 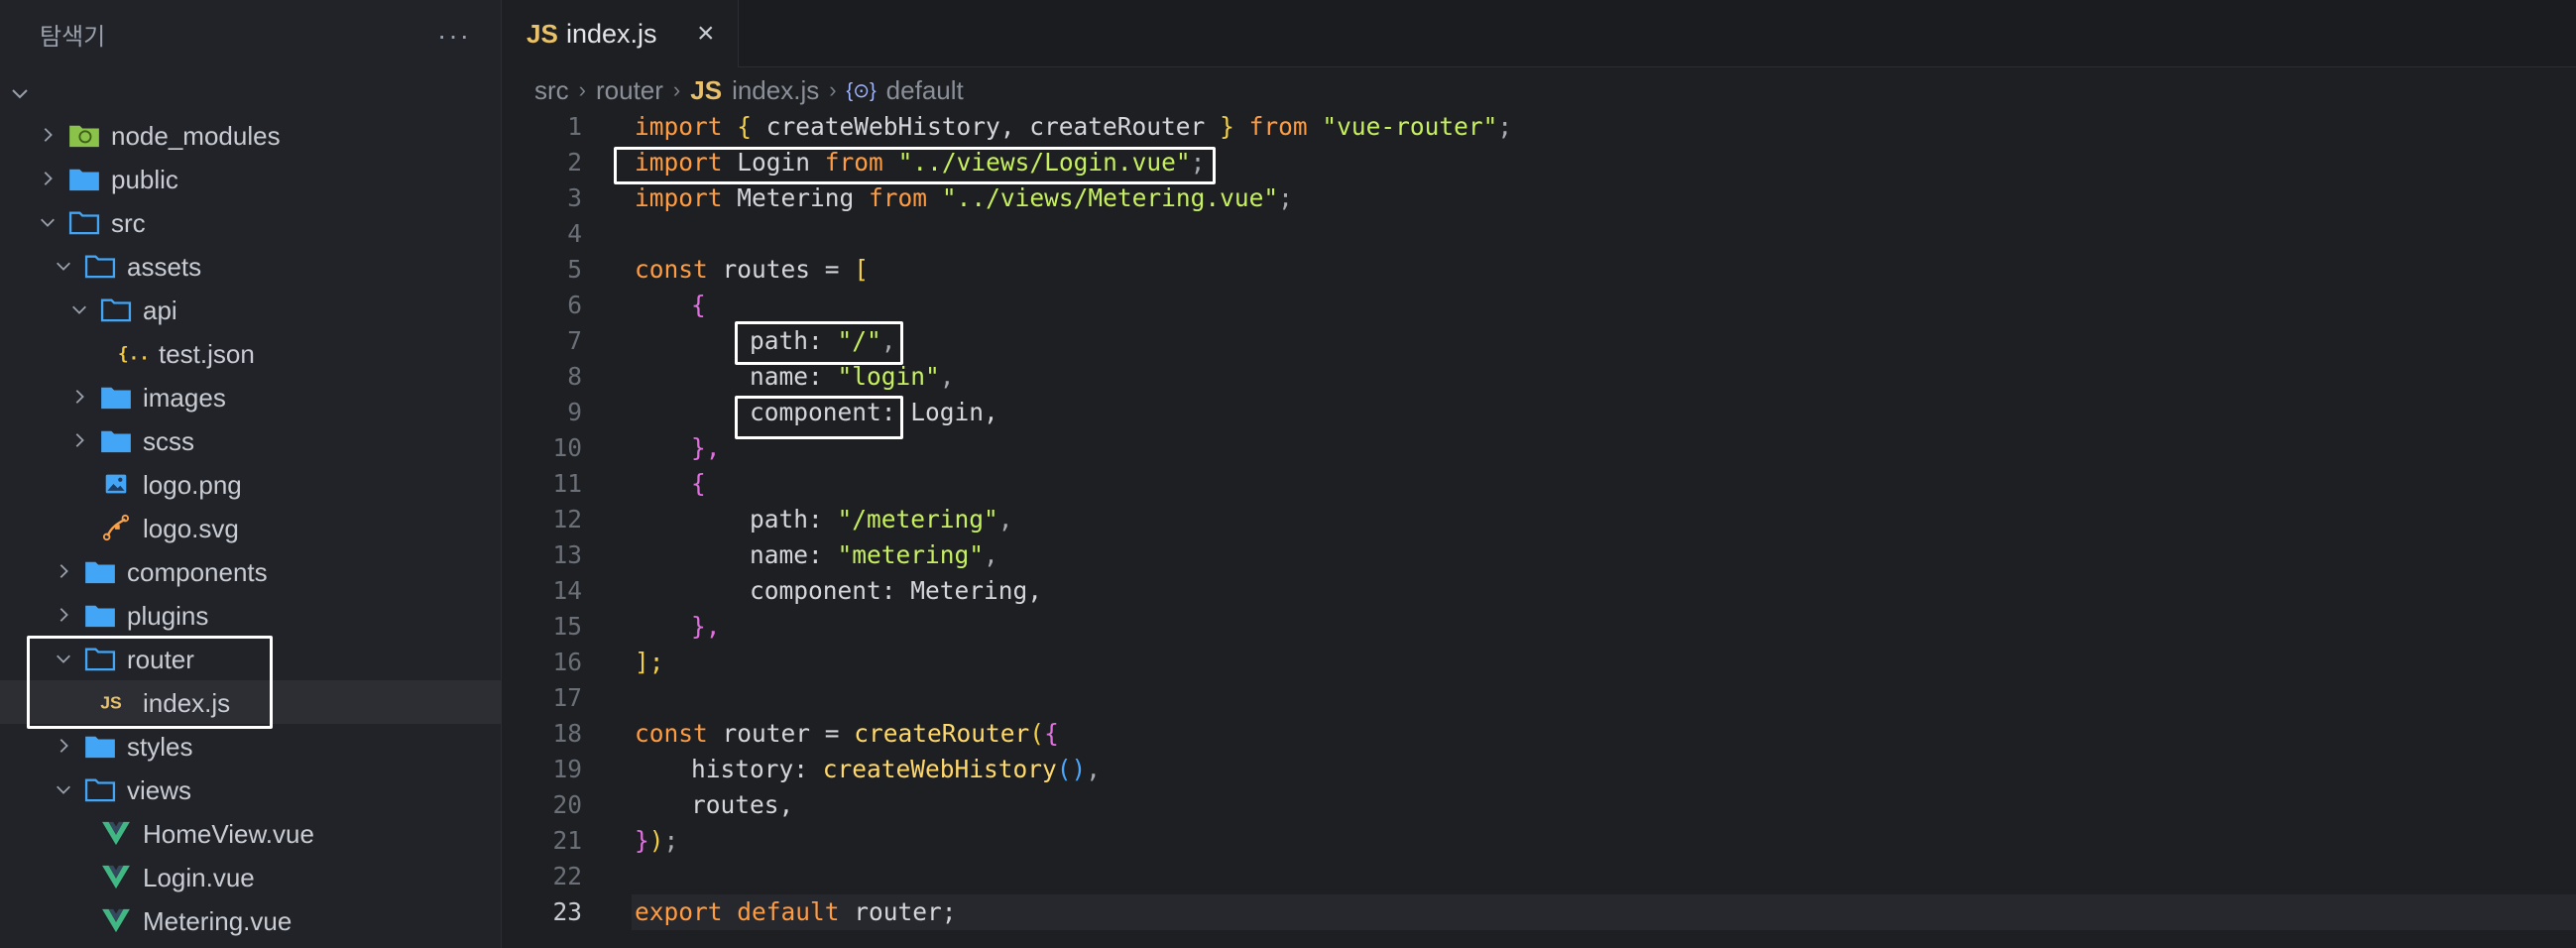 I want to click on tree-item-label: public, so click(x=144, y=179).